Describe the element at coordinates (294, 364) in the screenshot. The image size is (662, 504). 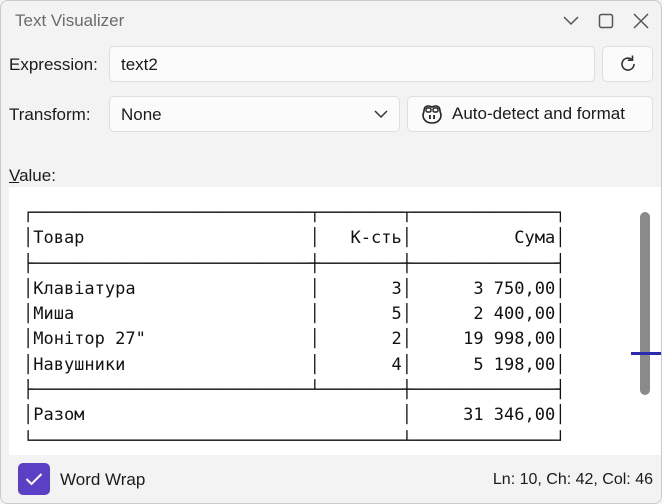
I see `editor-line: │Навушники │ 4│ 5 198,00│` at that location.